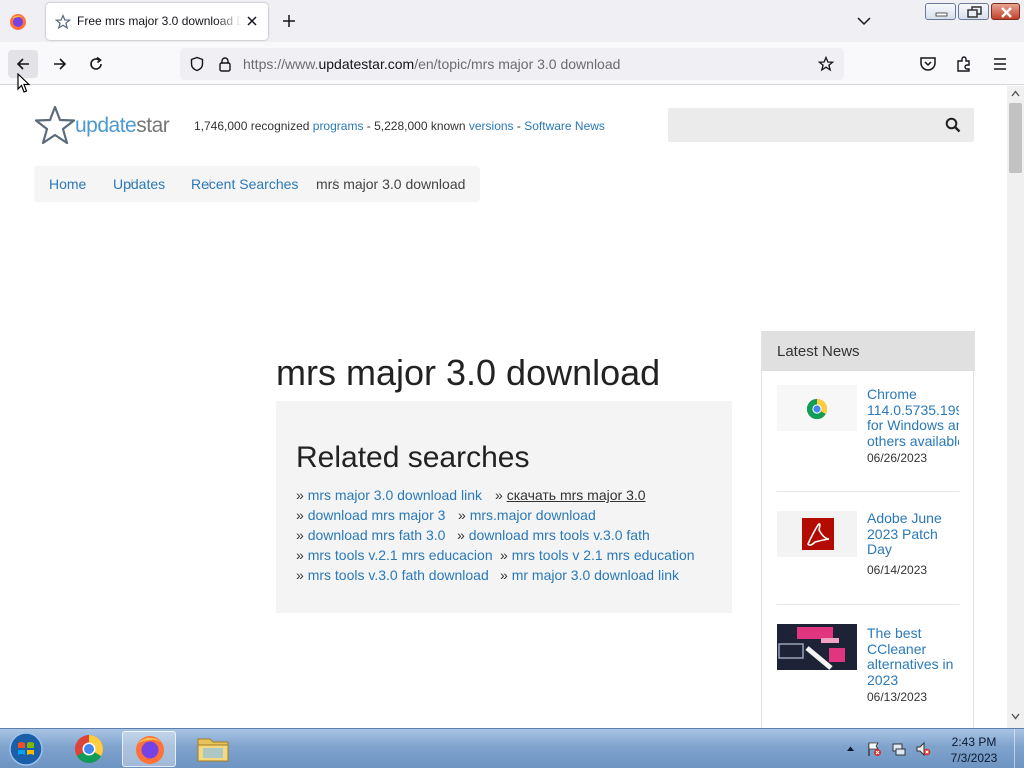 This screenshot has height=773, width=1024. Describe the element at coordinates (973, 11) in the screenshot. I see `restore-button` at that location.